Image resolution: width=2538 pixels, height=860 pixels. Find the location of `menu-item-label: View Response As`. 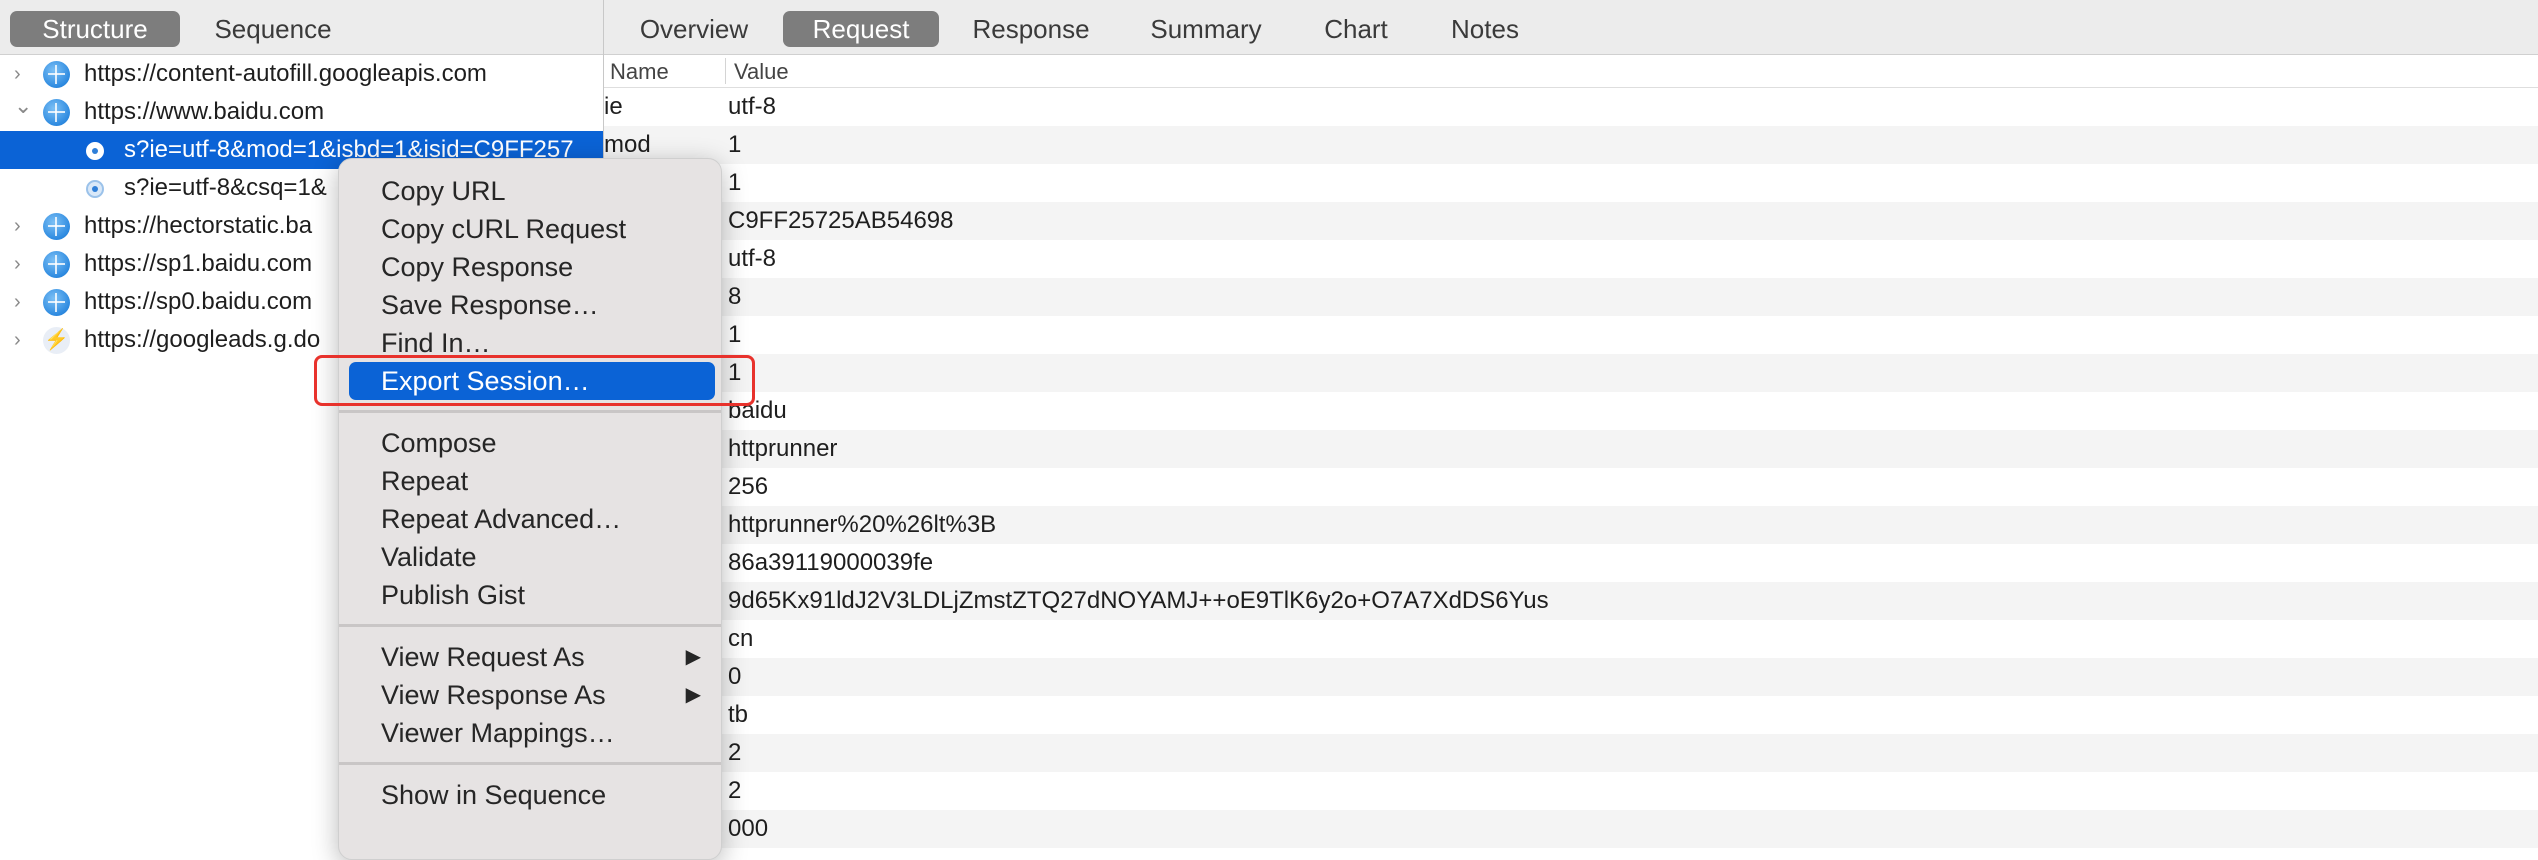

menu-item-label: View Response As is located at coordinates (493, 695).